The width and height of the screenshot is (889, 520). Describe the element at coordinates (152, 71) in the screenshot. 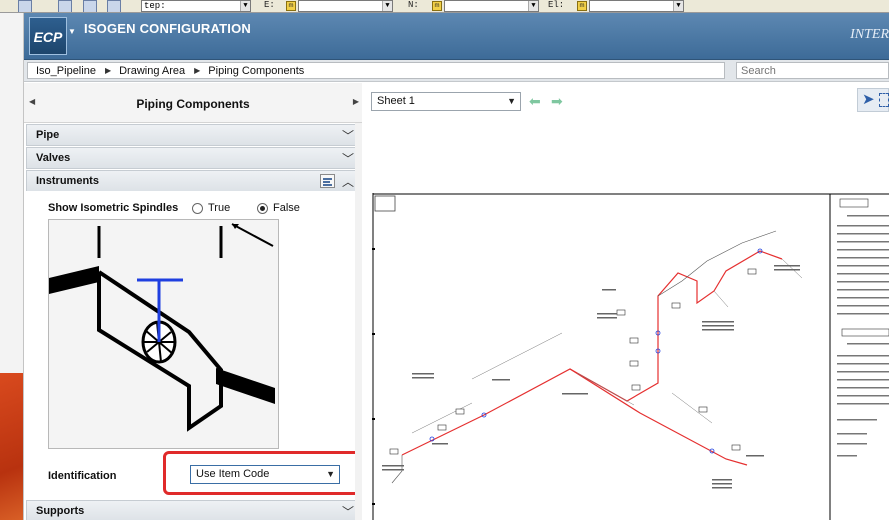

I see `breadcrumb-item-drawing-area: Drawing Area` at that location.